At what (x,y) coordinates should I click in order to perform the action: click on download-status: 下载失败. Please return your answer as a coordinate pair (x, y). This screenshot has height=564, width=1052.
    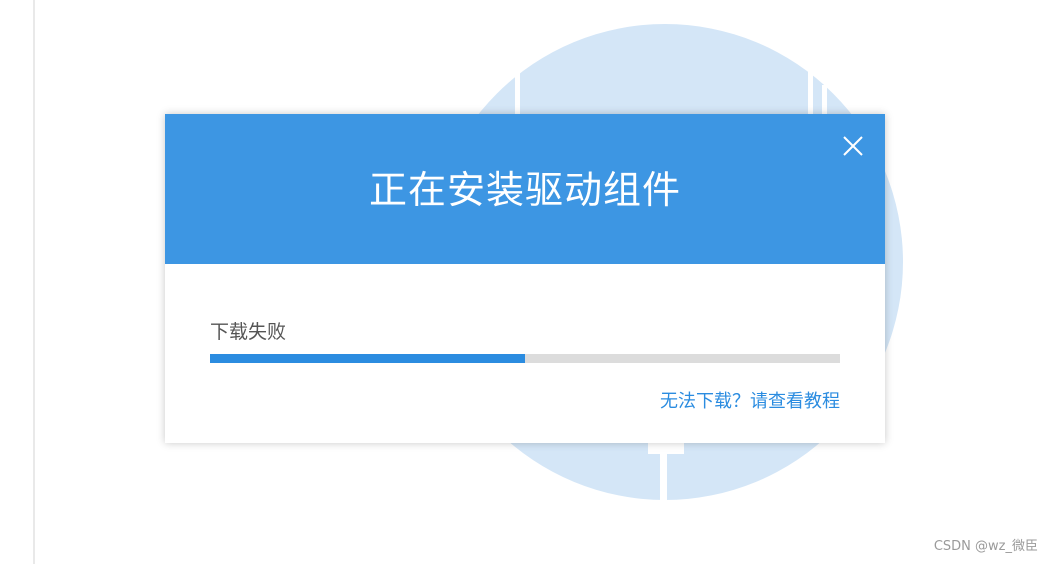
    Looking at the image, I should click on (248, 332).